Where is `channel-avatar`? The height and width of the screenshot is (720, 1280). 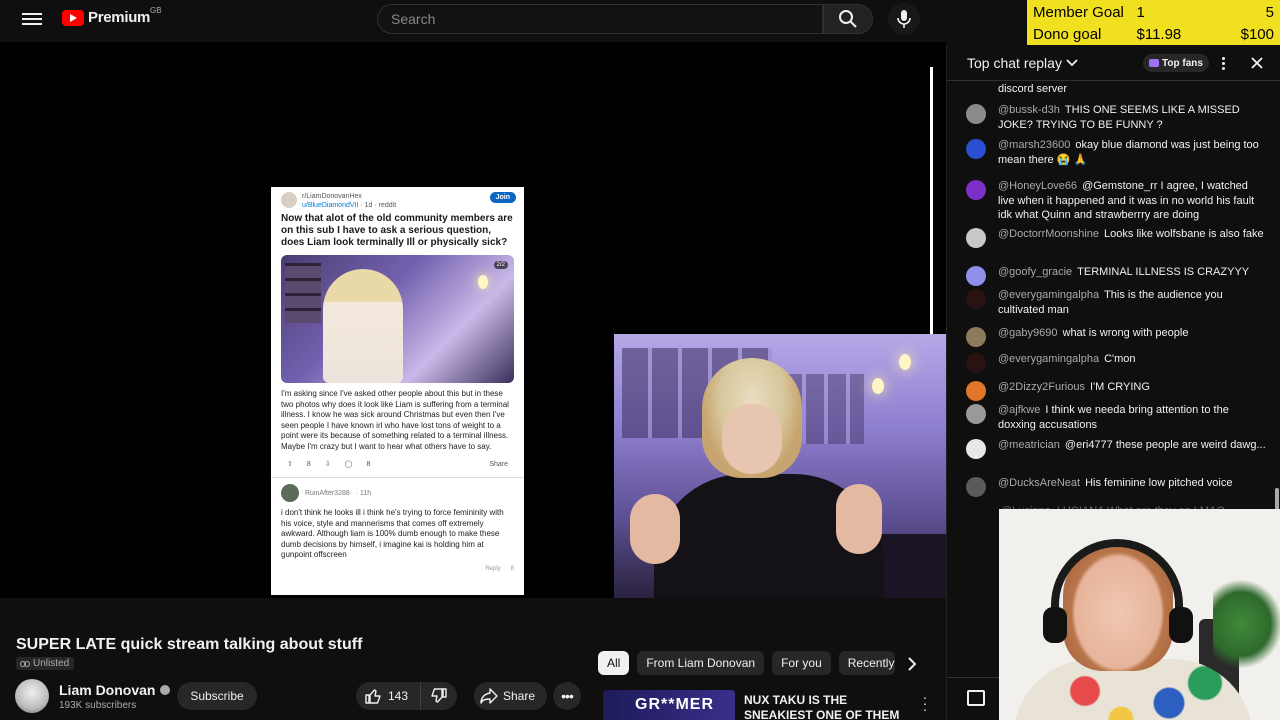
channel-avatar is located at coordinates (32, 696).